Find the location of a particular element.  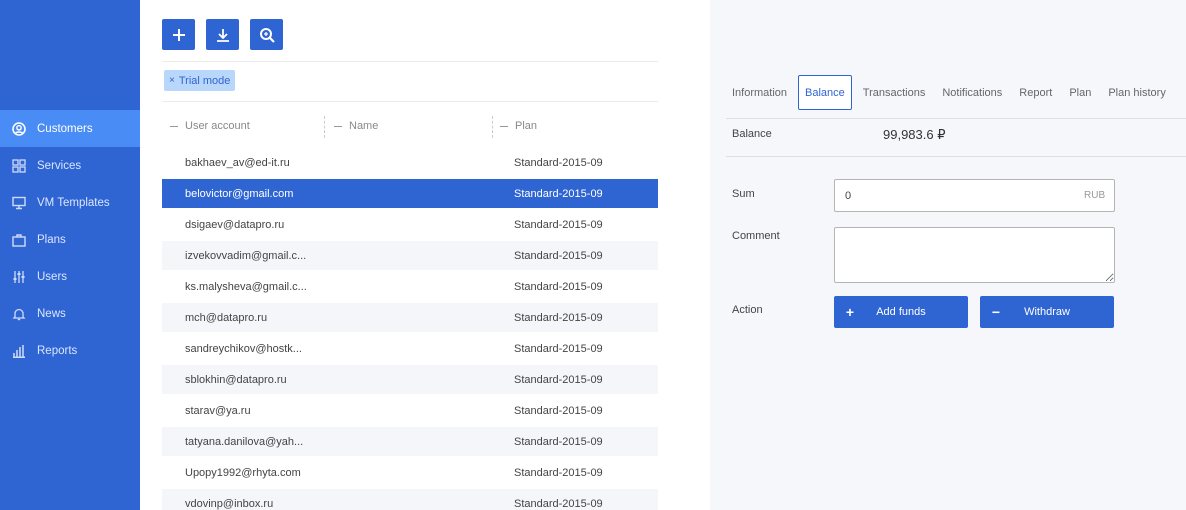

sidebar-item-label: Plans is located at coordinates (51, 239).